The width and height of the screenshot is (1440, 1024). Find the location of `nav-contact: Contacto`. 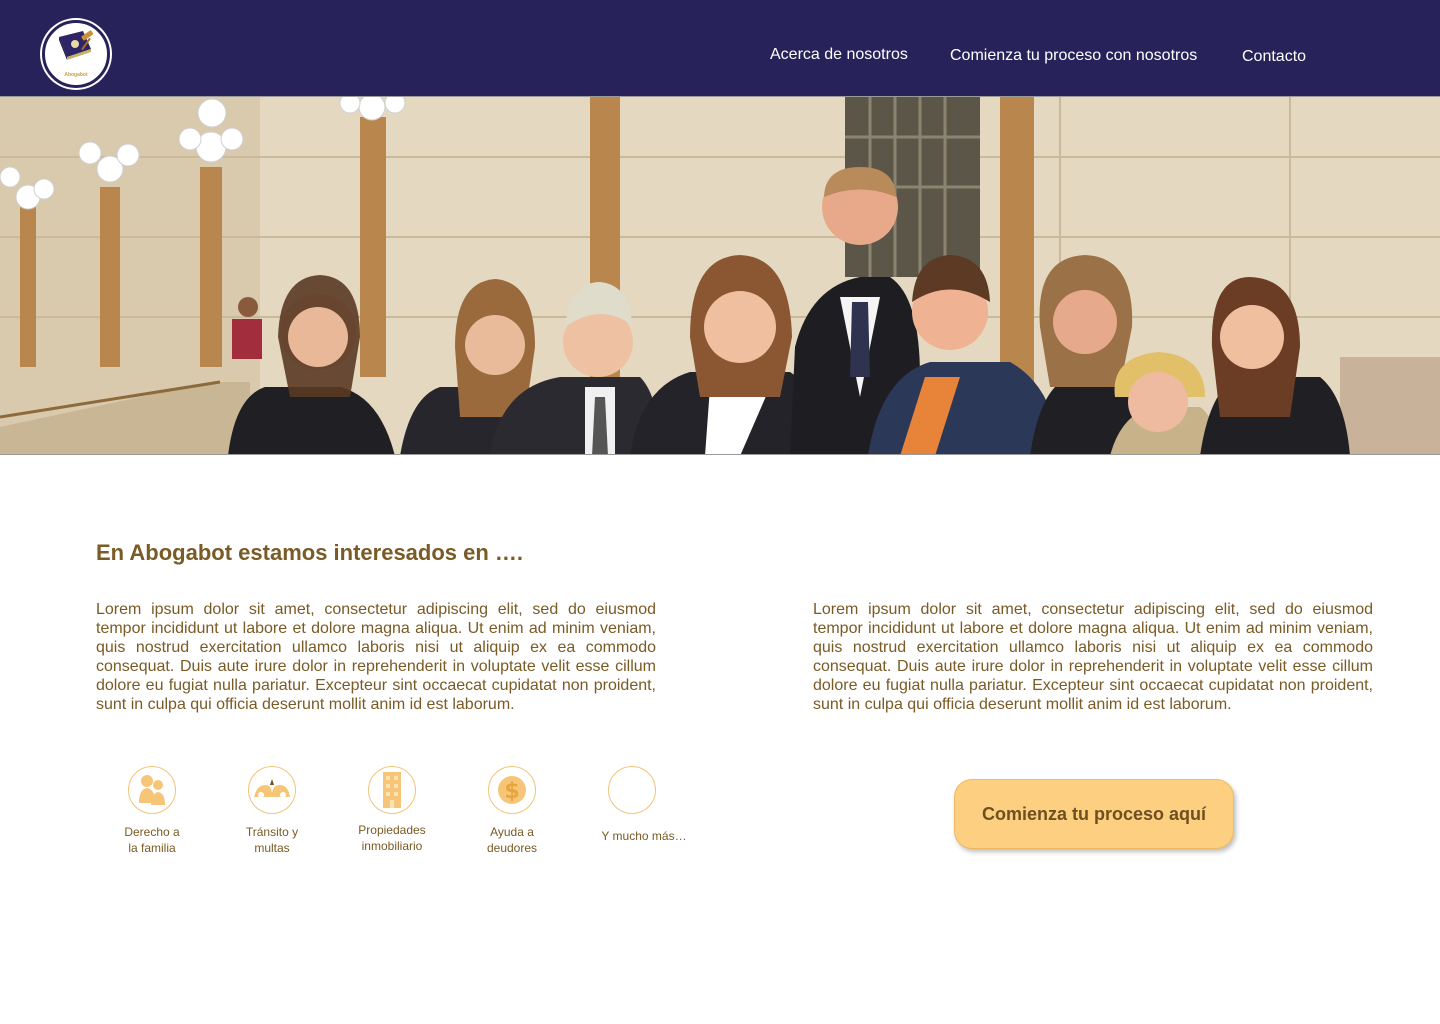

nav-contact: Contacto is located at coordinates (1274, 57).